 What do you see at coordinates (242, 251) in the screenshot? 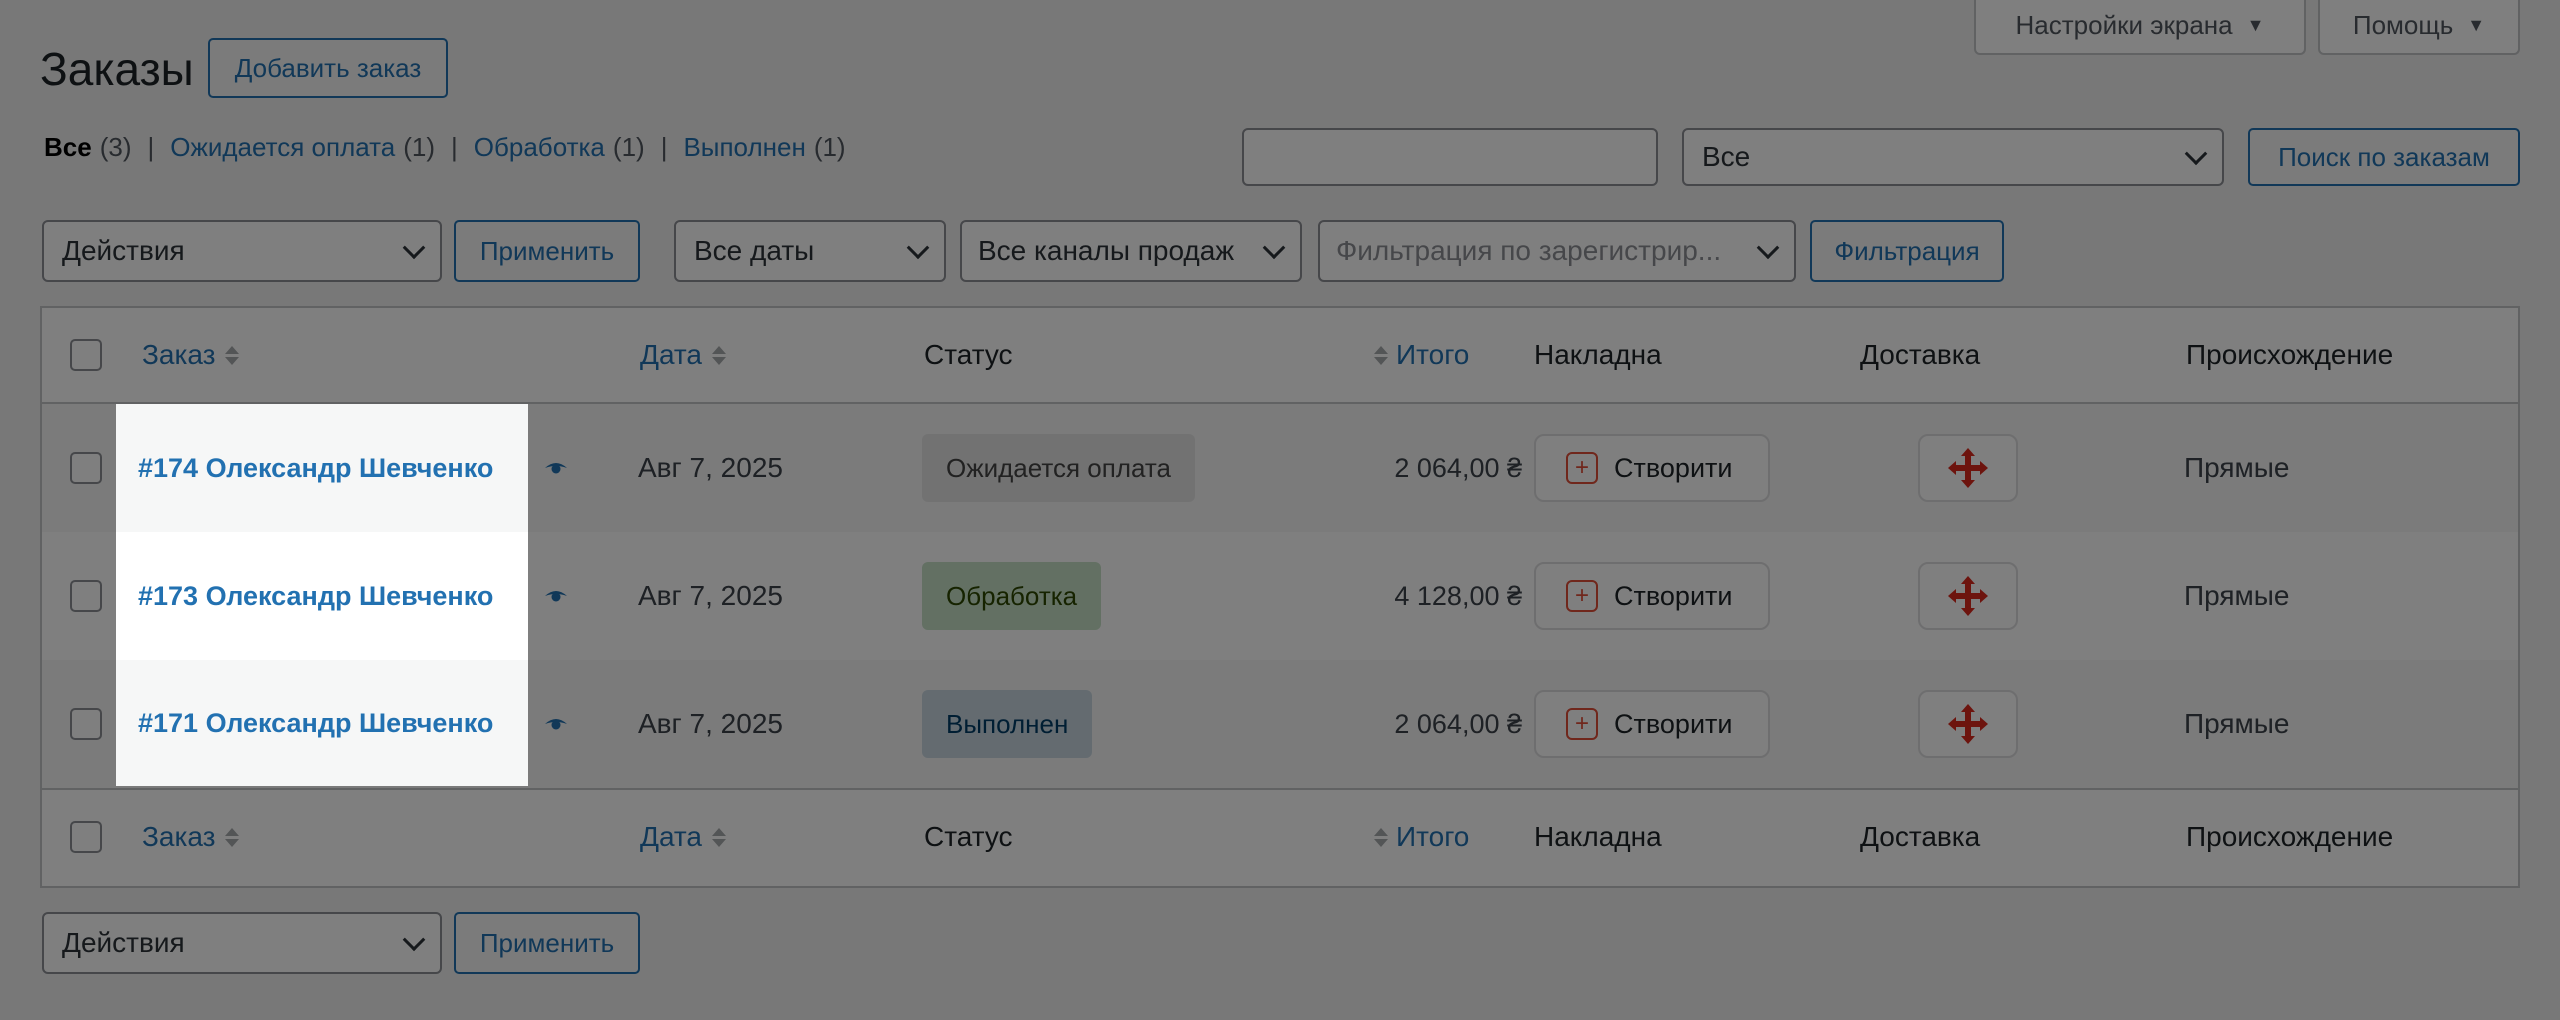
I see `bulk-actions-select: Действия` at bounding box center [242, 251].